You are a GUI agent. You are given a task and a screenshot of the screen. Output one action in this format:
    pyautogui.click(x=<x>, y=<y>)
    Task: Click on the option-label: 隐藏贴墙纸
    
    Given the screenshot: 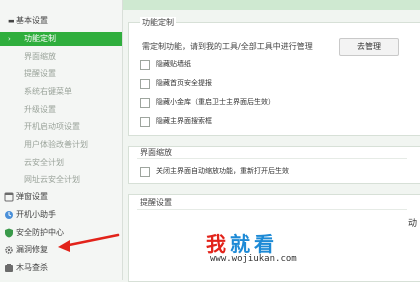 What is the action you would take?
    pyautogui.click(x=173, y=64)
    